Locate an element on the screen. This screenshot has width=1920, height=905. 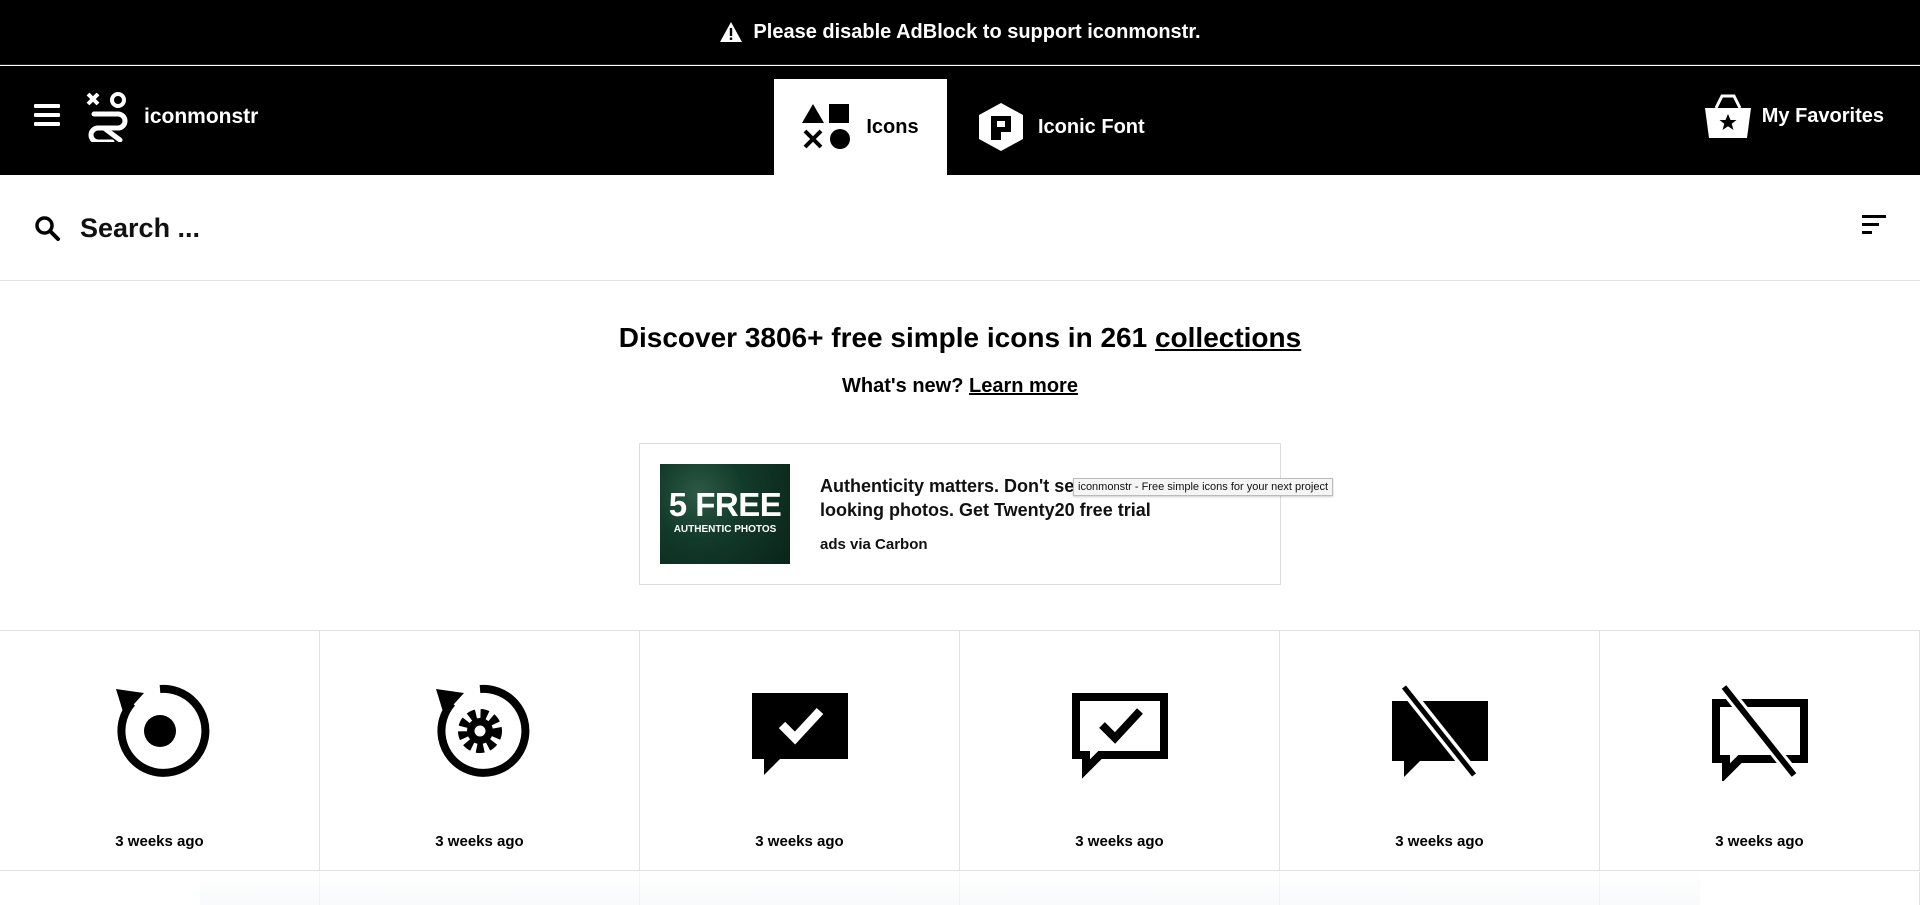
ad-image: 5 FREE AUTHENTIC PHOTOS is located at coordinates (725, 514).